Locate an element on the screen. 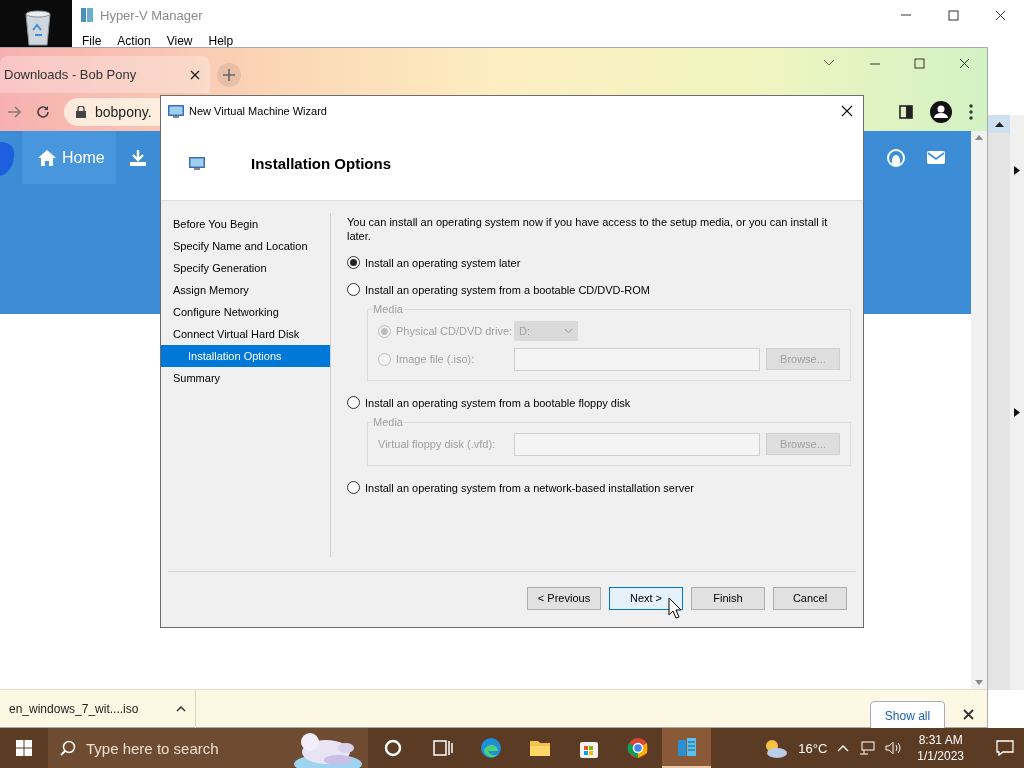 This screenshot has height=768, width=1024. wizard-step: Connect Virtual Hard Disk is located at coordinates (245, 334).